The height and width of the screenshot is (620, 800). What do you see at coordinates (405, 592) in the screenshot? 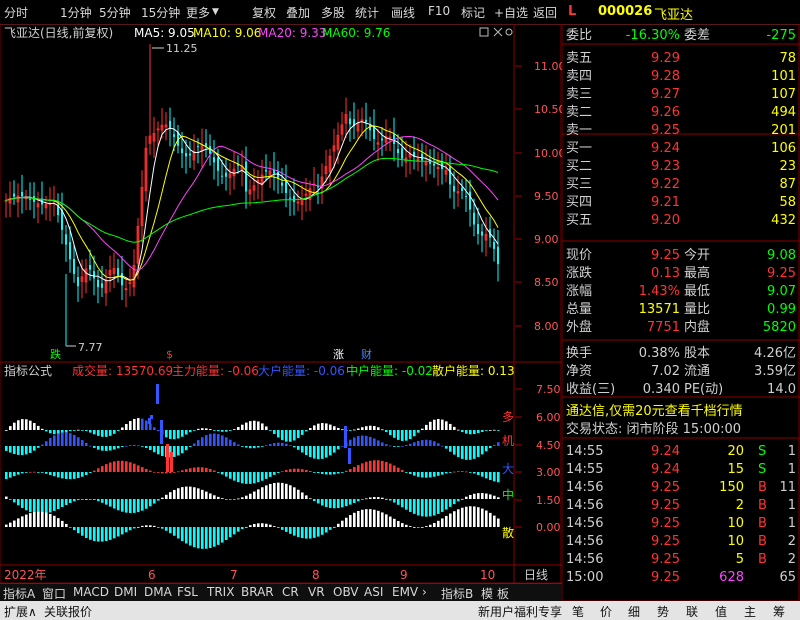
I see `tab-emv: EMV` at bounding box center [405, 592].